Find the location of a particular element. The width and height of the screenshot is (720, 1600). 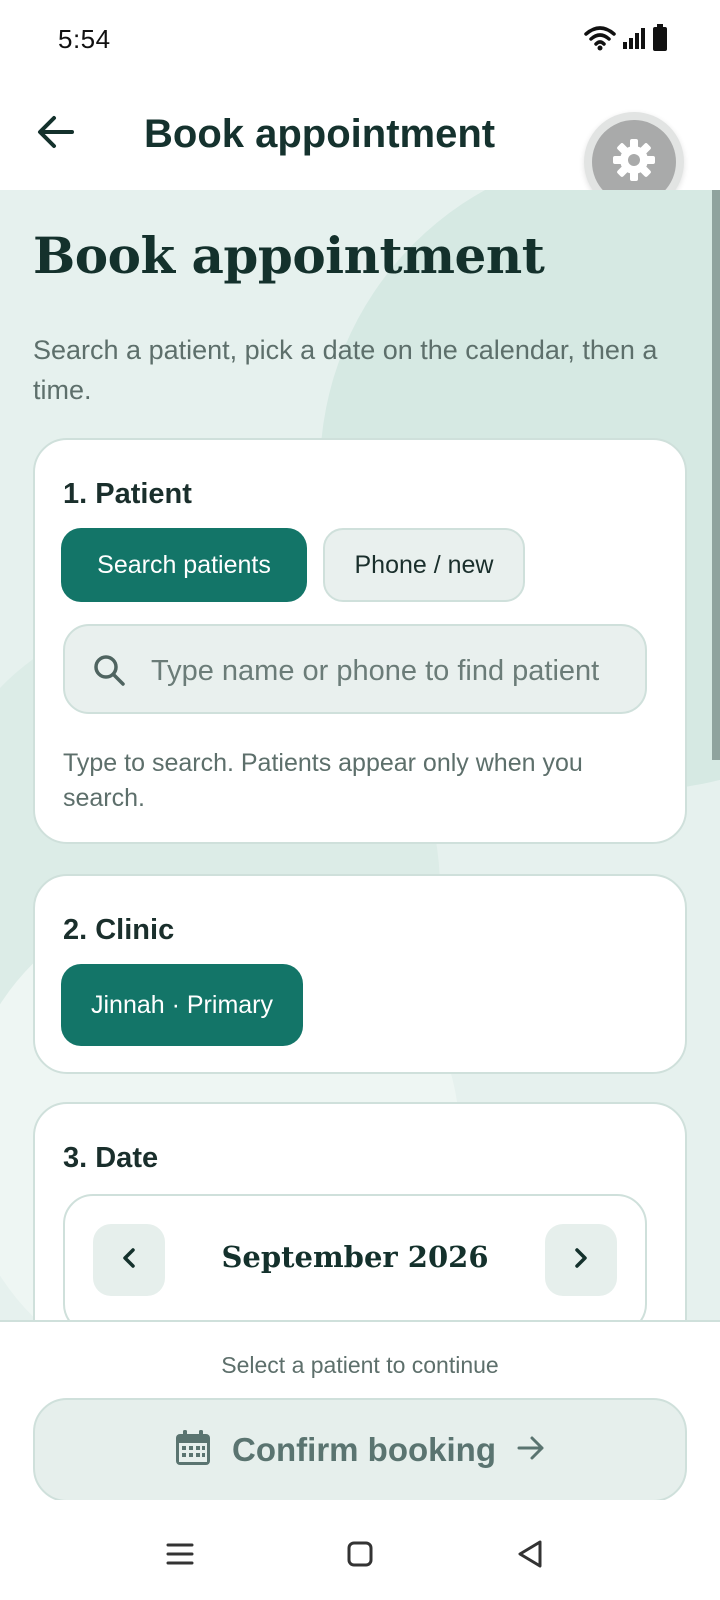

app-bar: Book appointment is located at coordinates (360, 146).